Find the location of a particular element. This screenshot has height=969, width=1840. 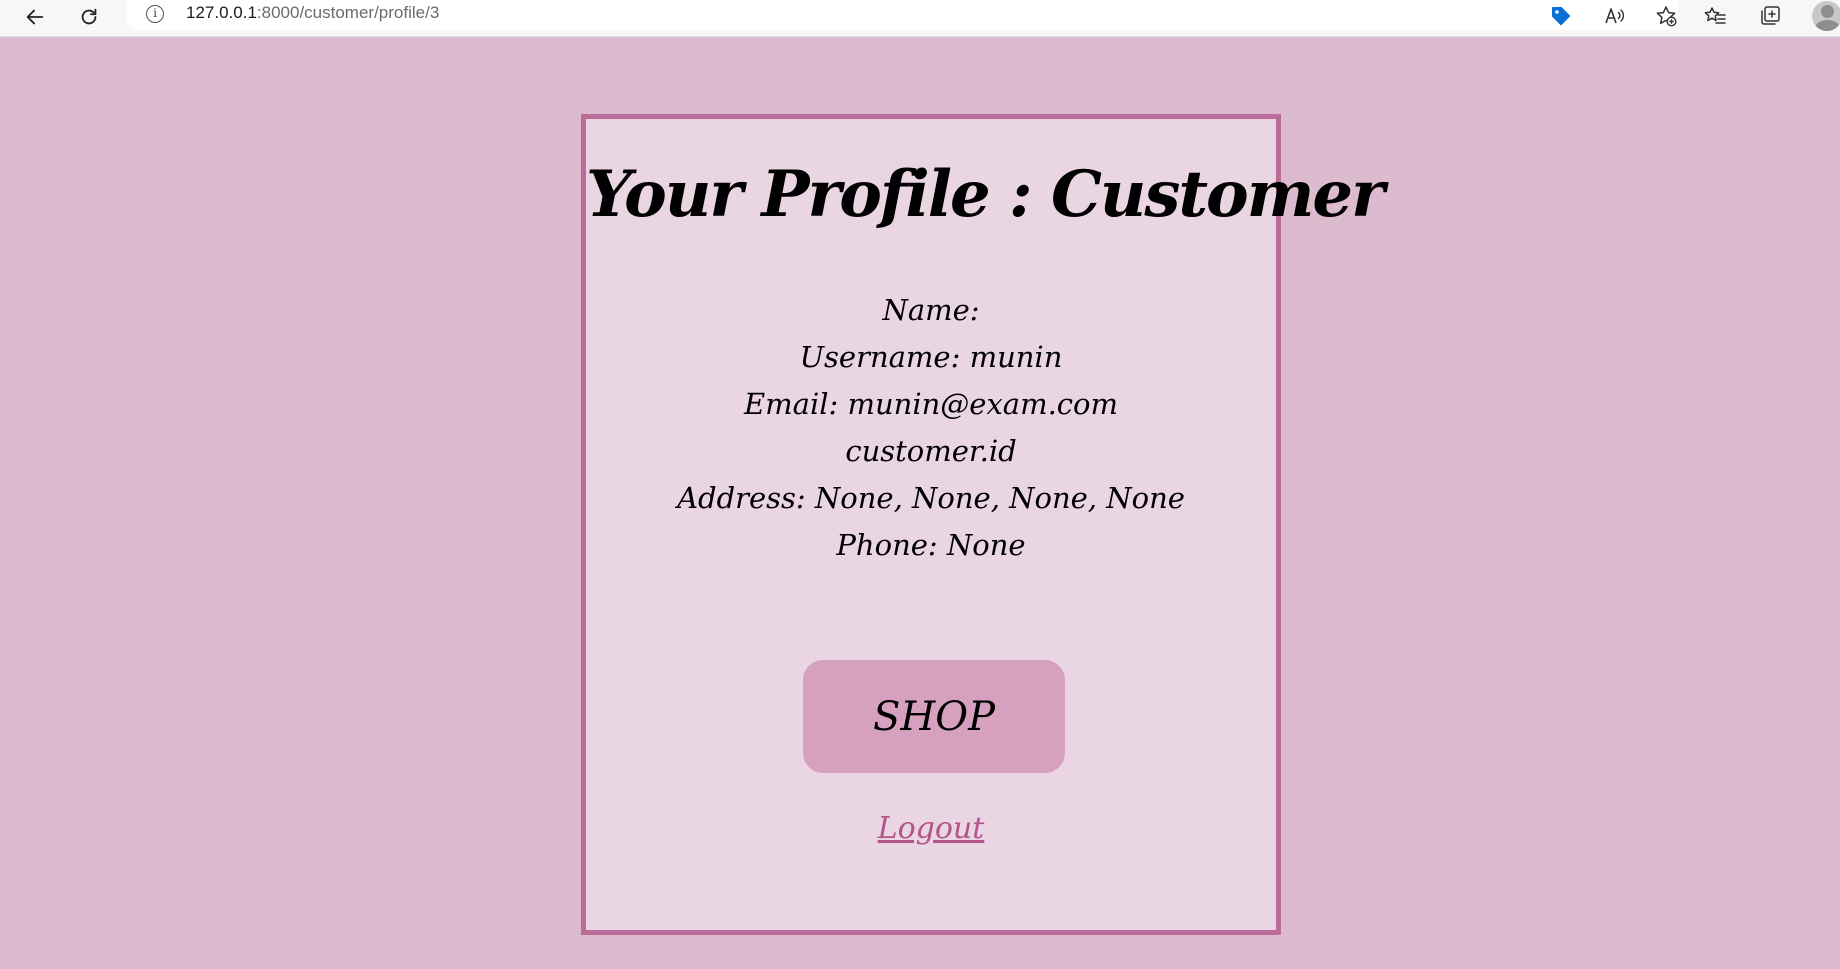

name-field: Name: is located at coordinates (931, 310).